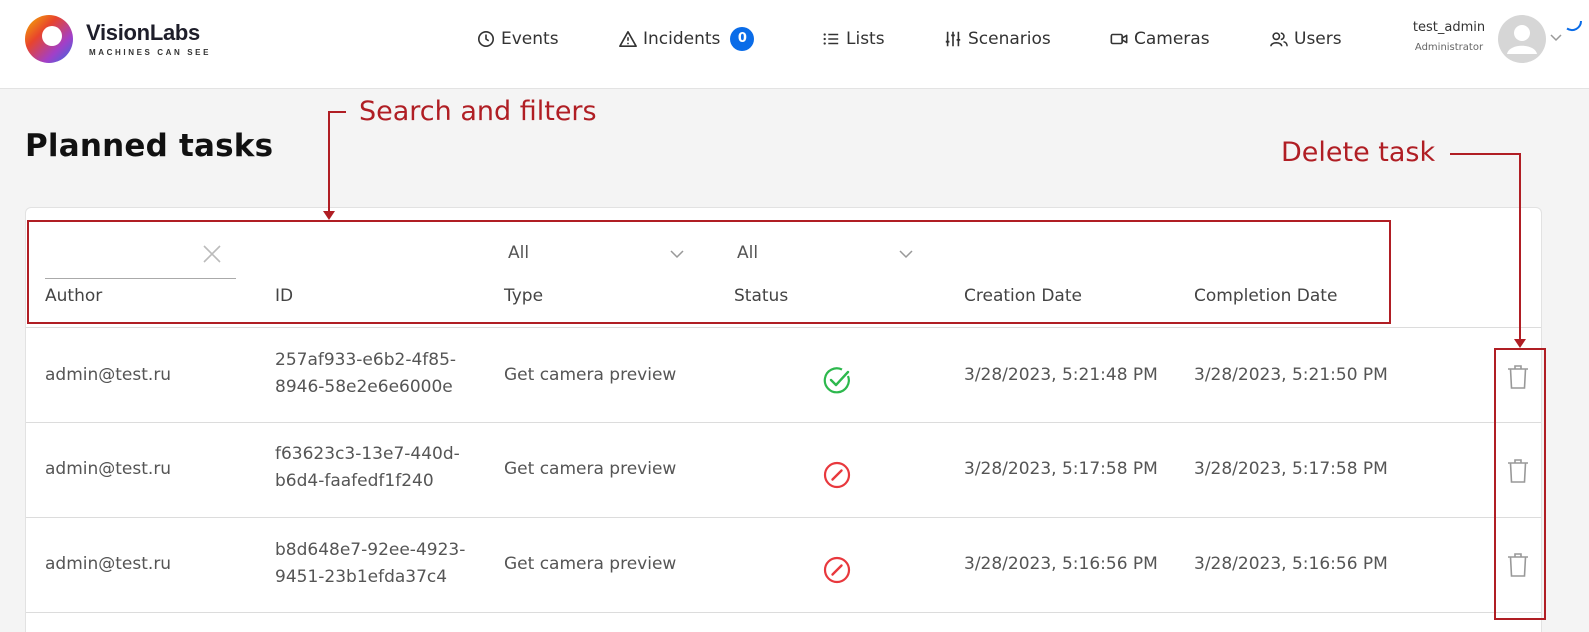  I want to click on users-icon, so click(1279, 39).